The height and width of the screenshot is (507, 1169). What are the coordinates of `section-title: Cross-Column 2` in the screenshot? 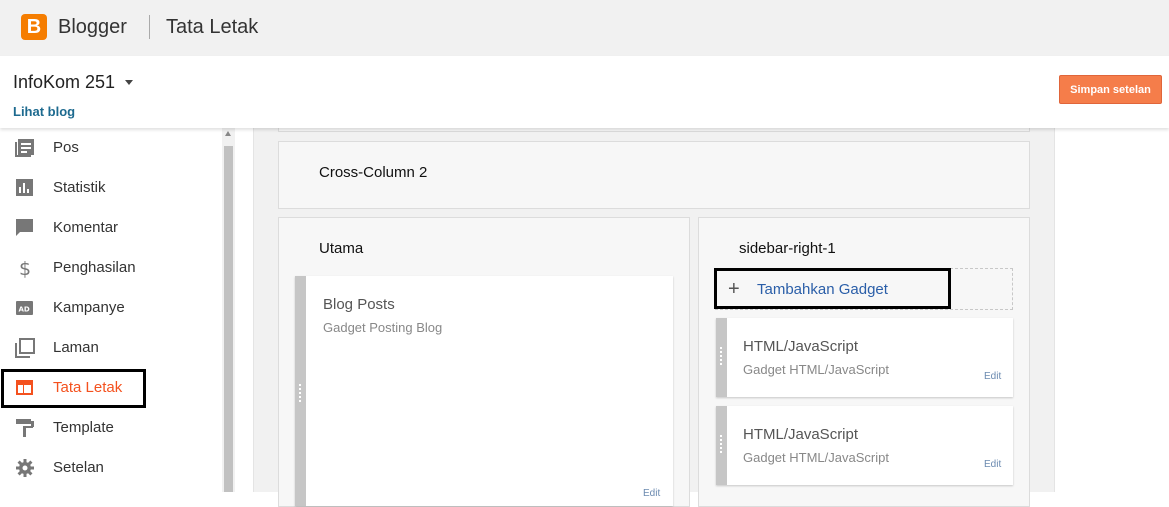 It's located at (373, 172).